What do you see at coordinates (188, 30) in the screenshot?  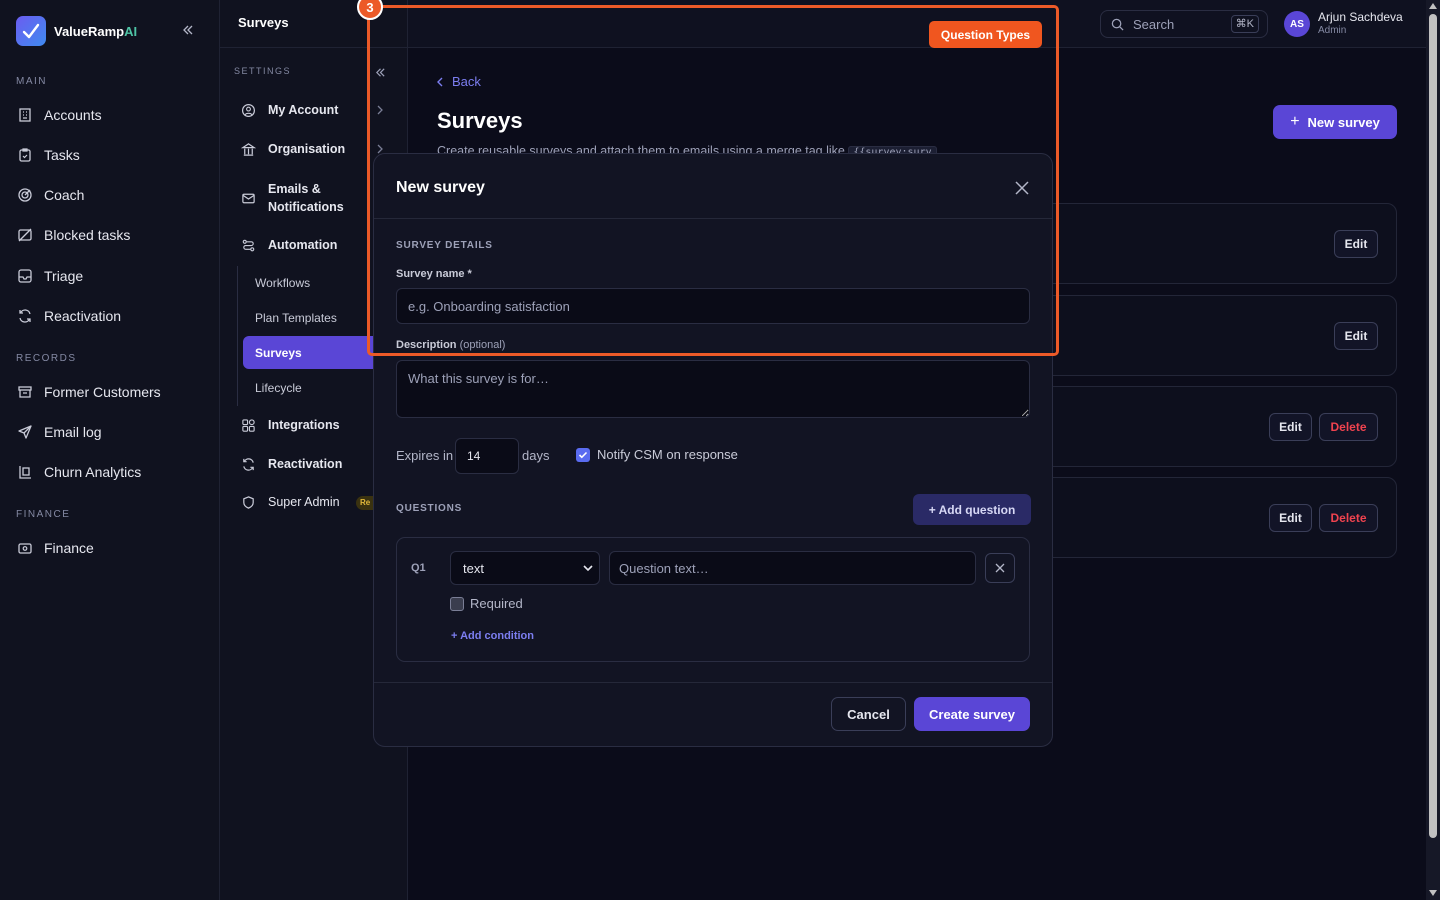 I see `collapse-sidebar-icon` at bounding box center [188, 30].